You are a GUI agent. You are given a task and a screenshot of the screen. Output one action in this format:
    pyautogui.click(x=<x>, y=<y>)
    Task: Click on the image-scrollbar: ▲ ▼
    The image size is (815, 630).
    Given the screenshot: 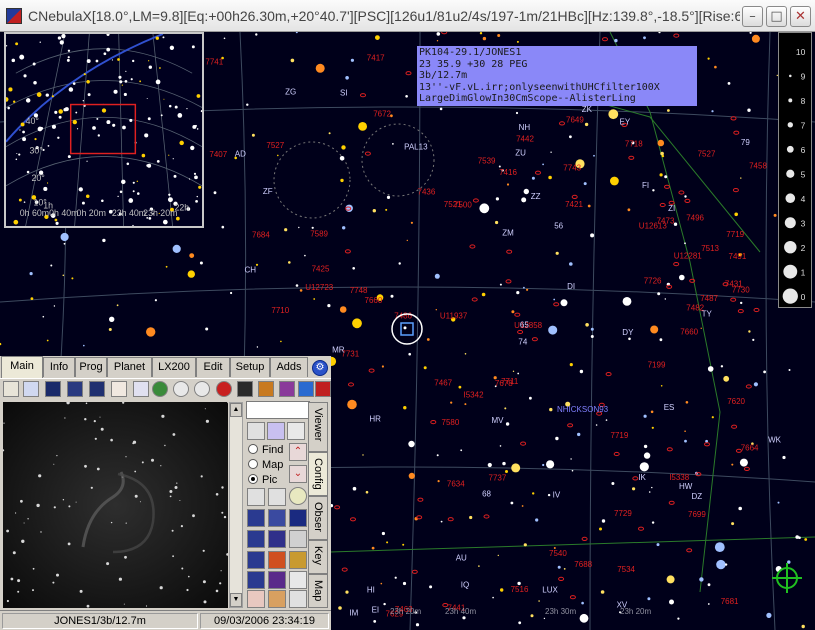 What is the action you would take?
    pyautogui.click(x=236, y=505)
    